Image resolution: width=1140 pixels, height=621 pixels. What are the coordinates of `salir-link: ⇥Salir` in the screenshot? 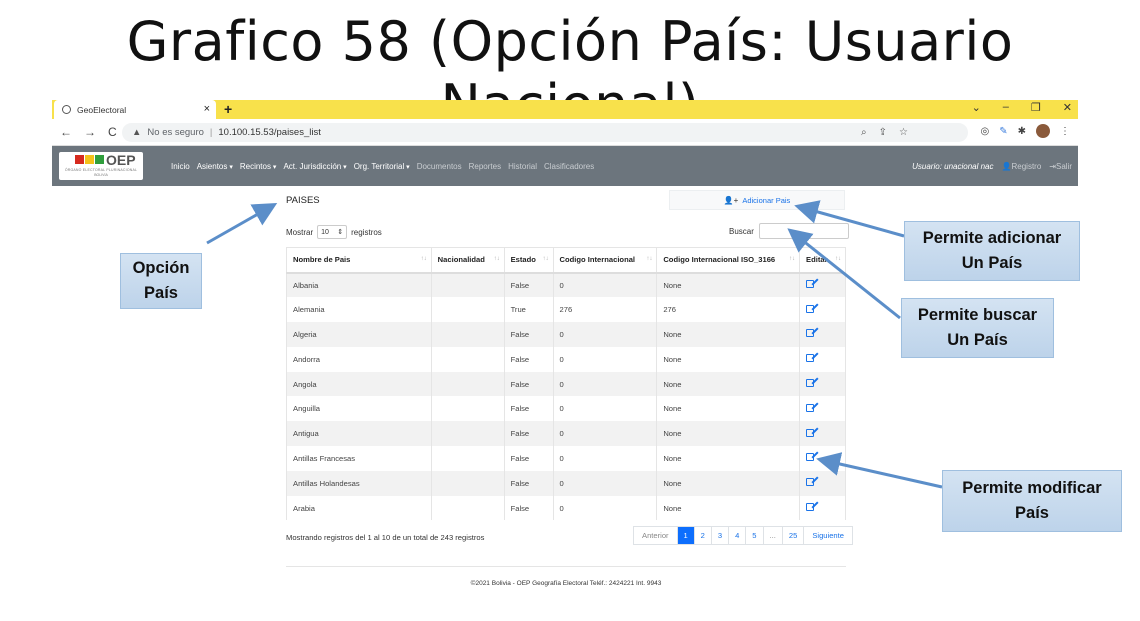 It's located at (1060, 166).